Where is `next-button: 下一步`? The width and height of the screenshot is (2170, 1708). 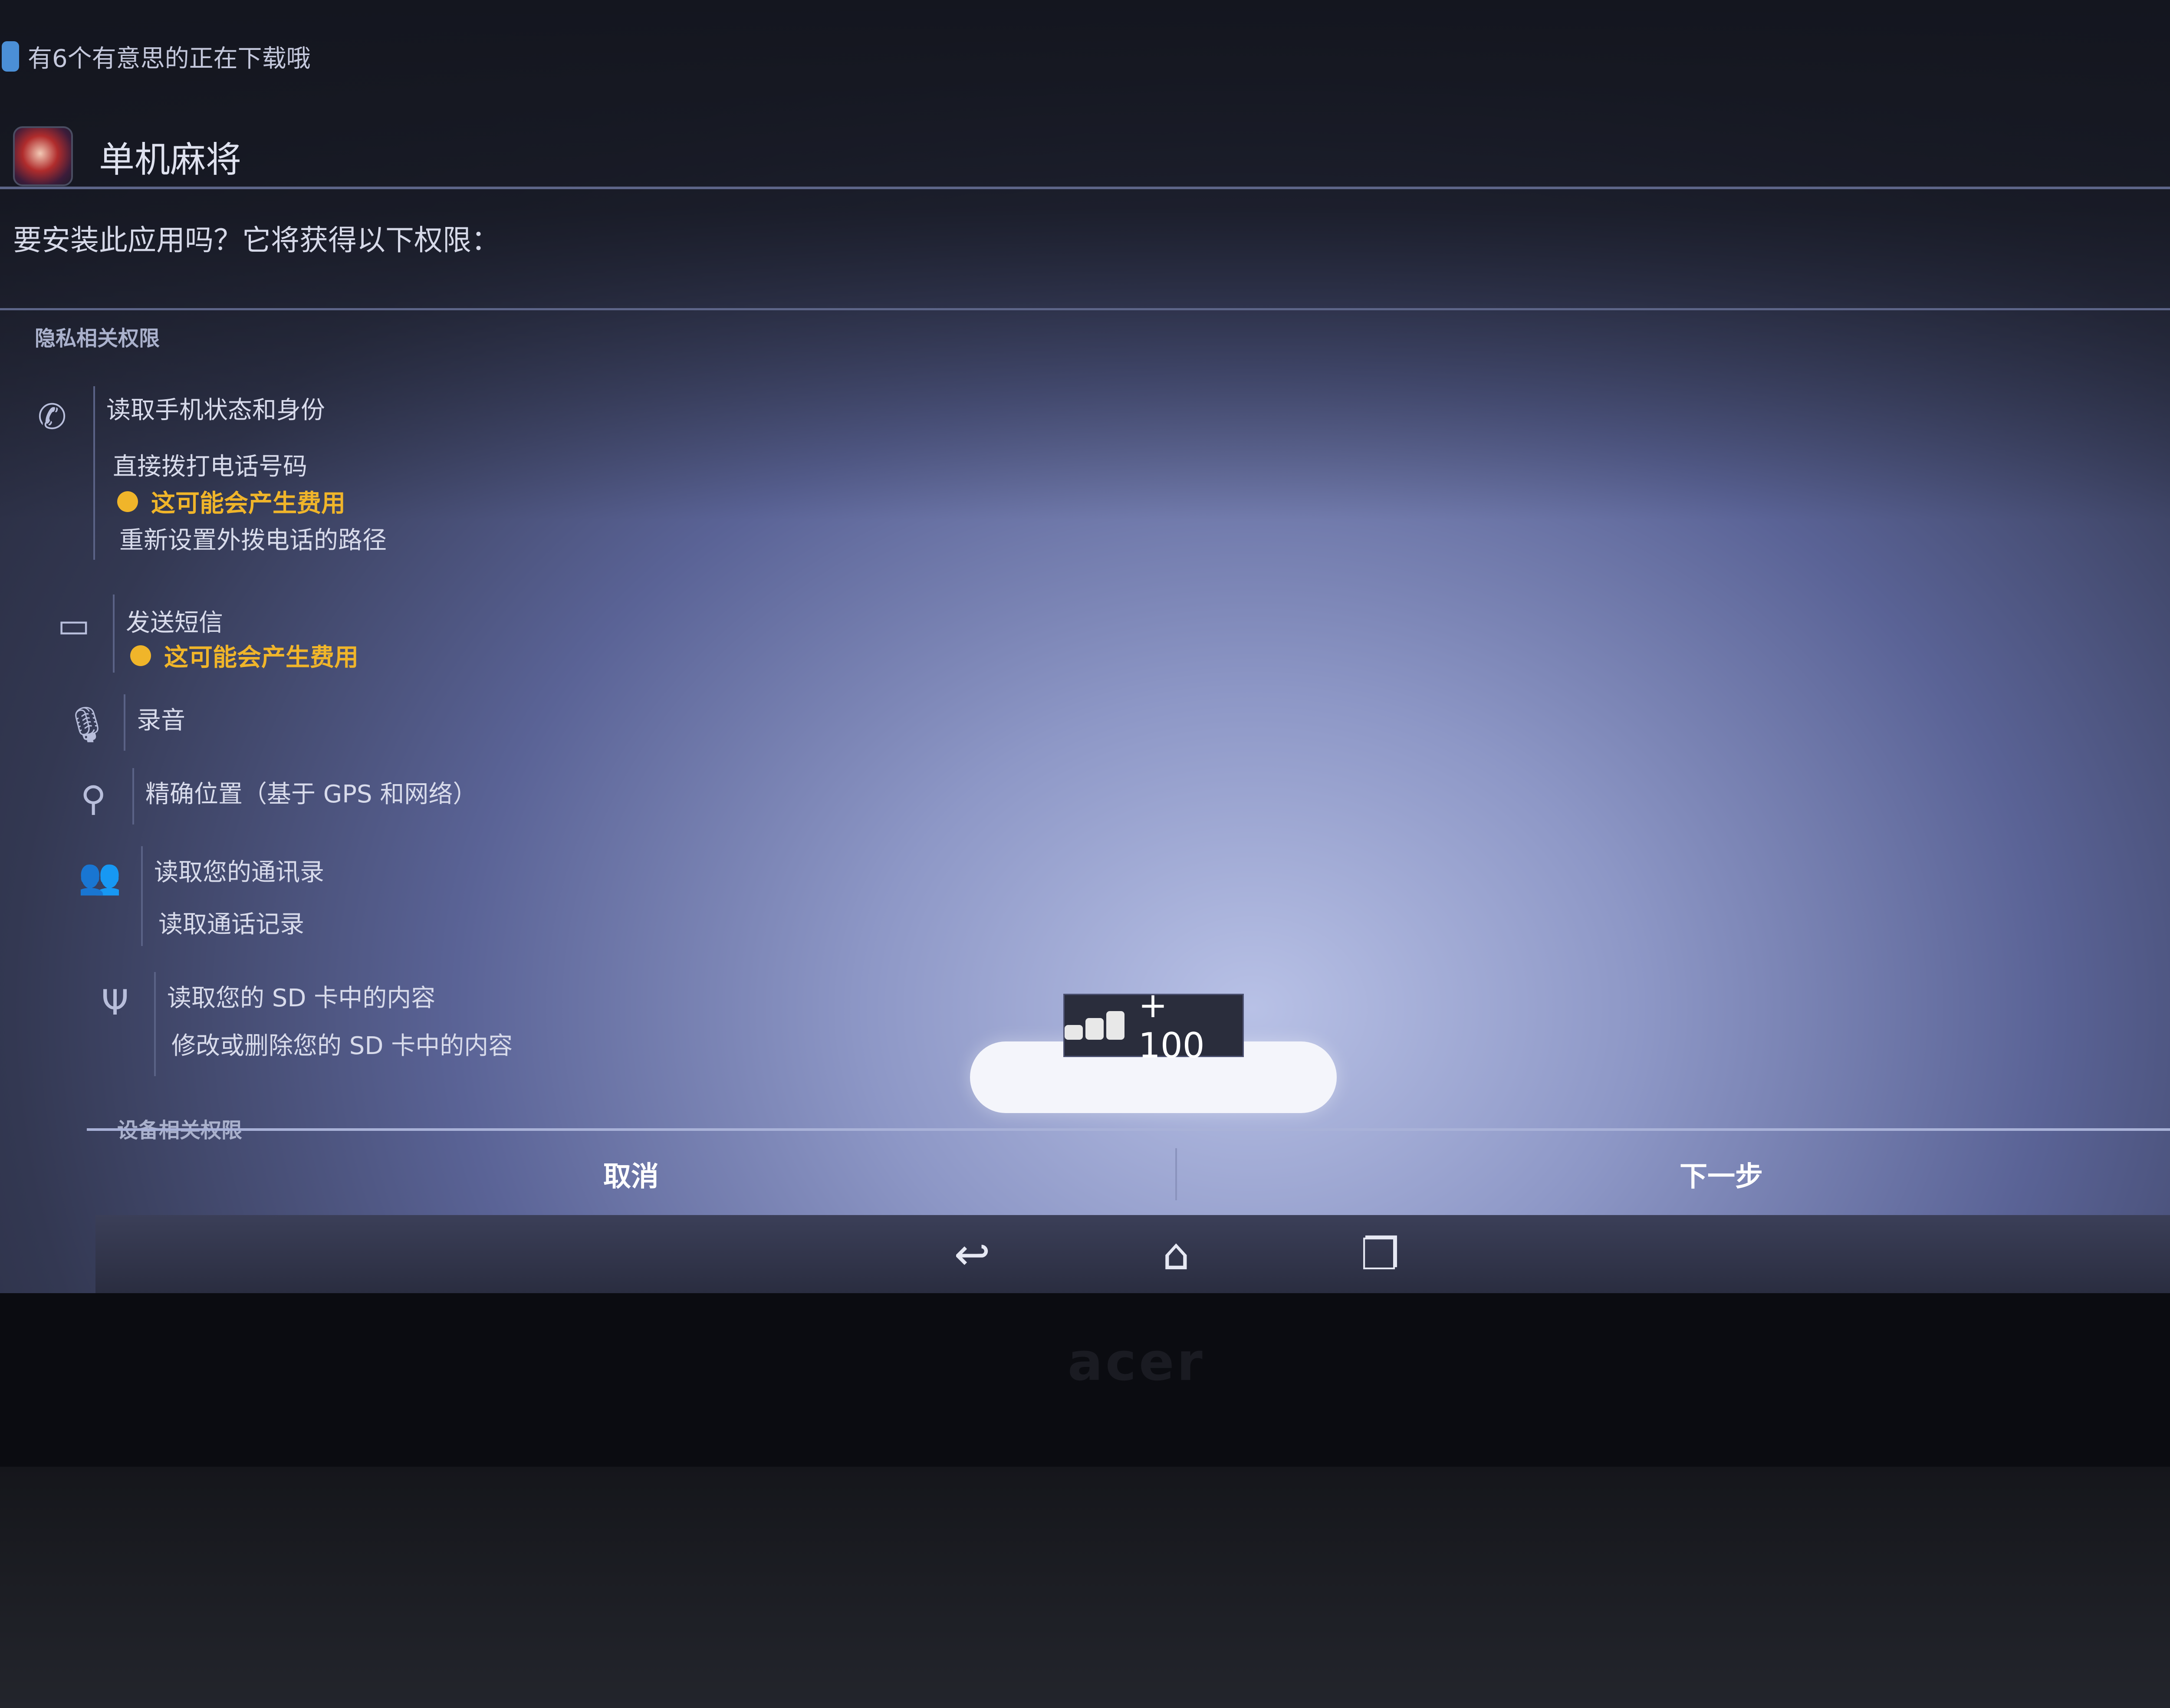 next-button: 下一步 is located at coordinates (1673, 1174).